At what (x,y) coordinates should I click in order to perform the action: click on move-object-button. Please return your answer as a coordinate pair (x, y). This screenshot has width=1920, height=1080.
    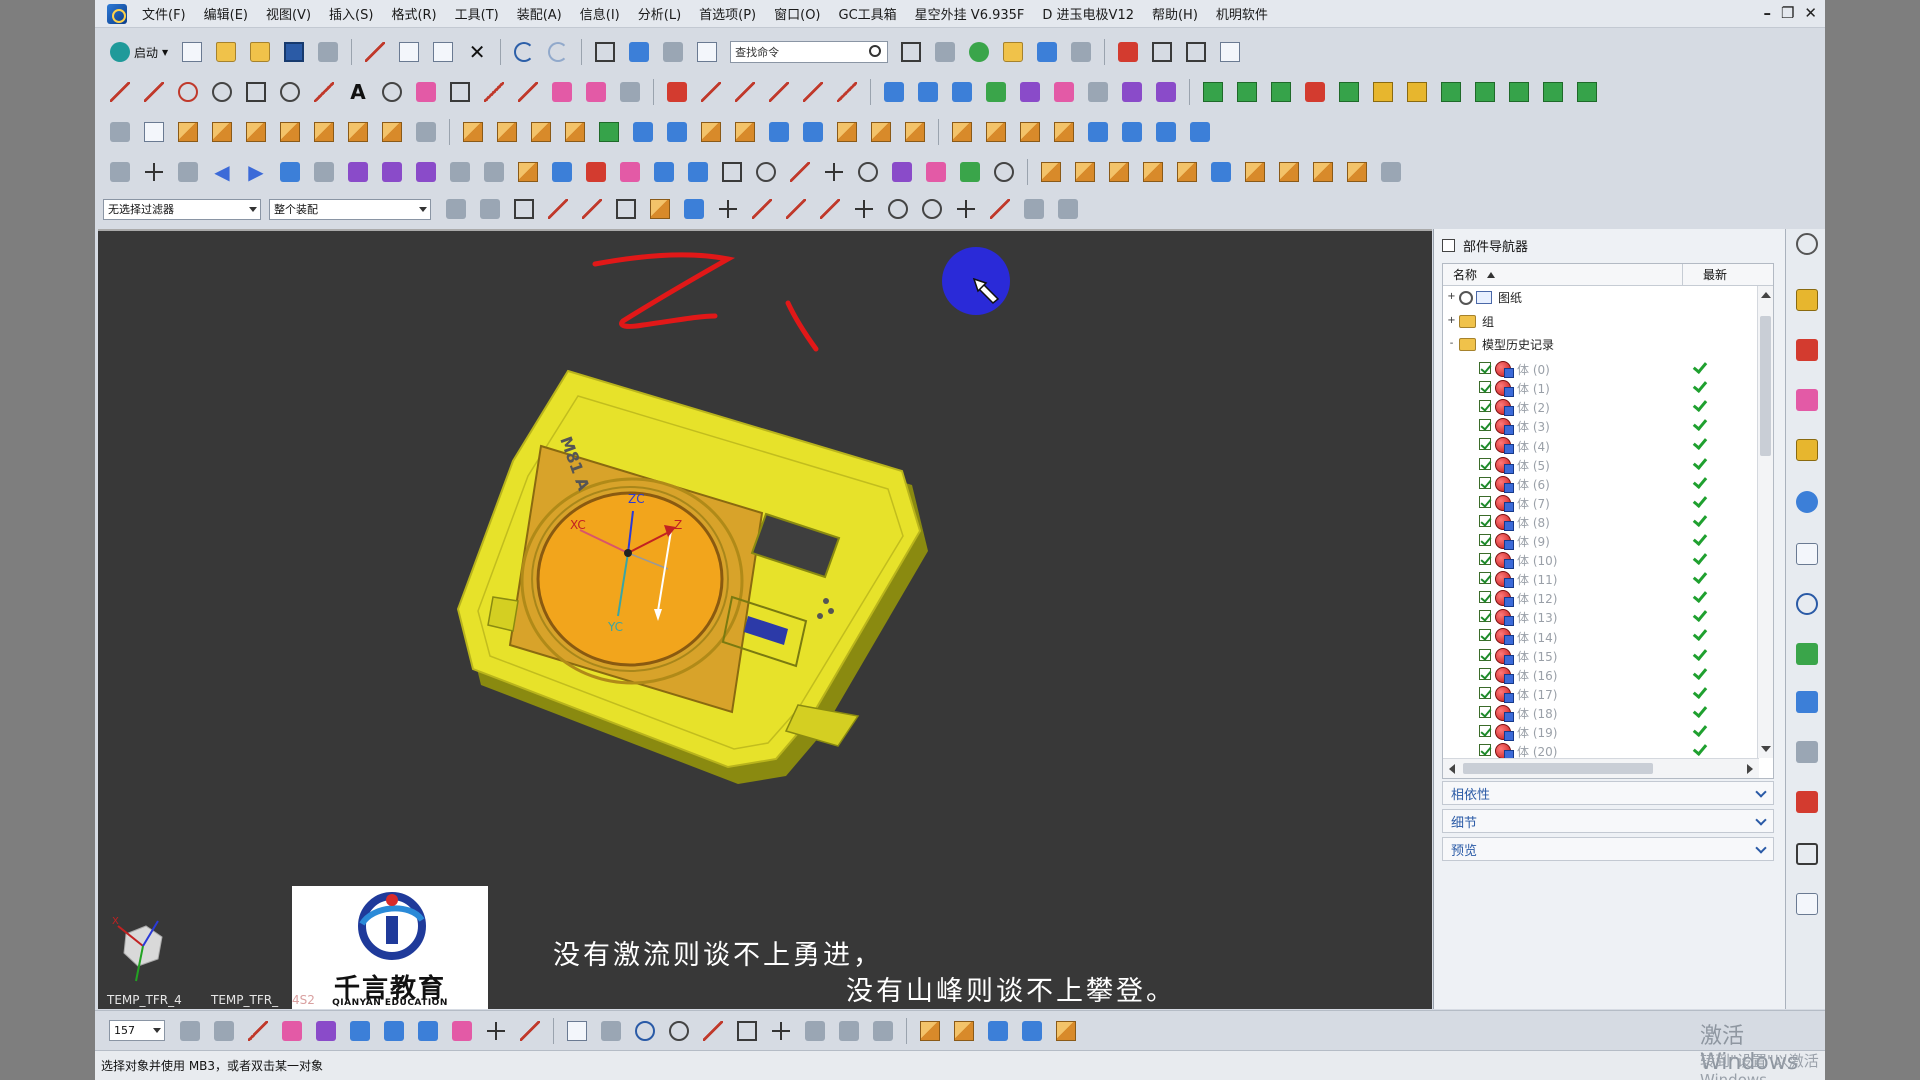
    Looking at the image, I should click on (673, 52).